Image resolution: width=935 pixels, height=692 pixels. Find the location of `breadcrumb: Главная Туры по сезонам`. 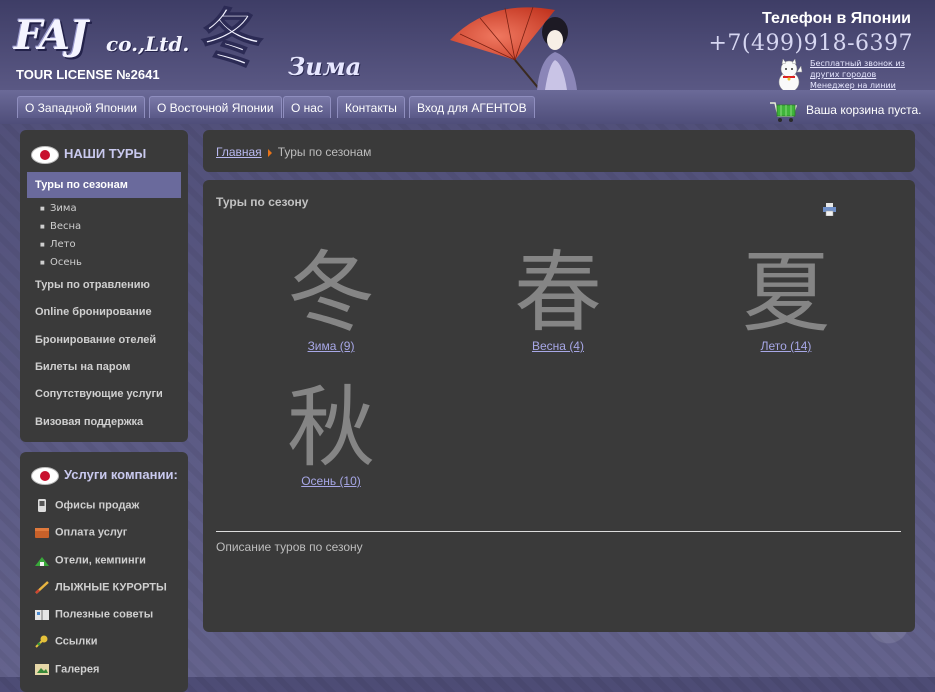

breadcrumb: Главная Туры по сезонам is located at coordinates (293, 152).